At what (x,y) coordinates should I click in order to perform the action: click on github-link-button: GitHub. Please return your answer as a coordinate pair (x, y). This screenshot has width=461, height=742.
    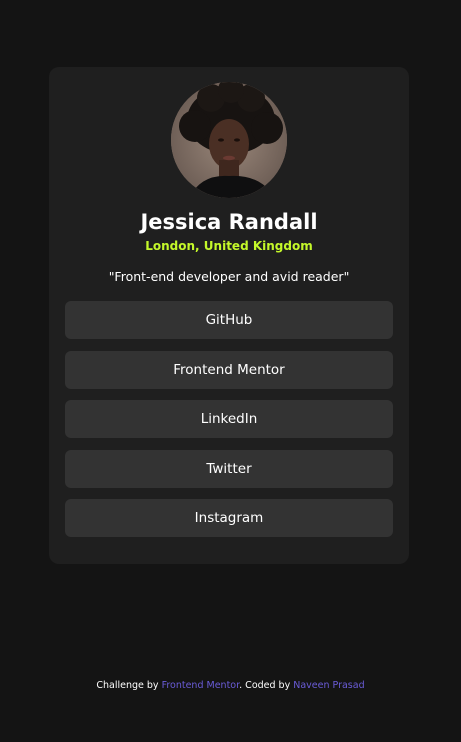
    Looking at the image, I should click on (229, 320).